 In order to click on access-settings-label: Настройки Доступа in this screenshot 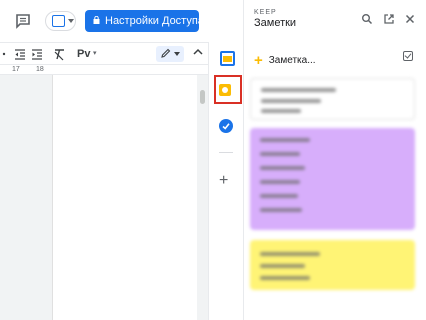, I will do `click(152, 21)`.